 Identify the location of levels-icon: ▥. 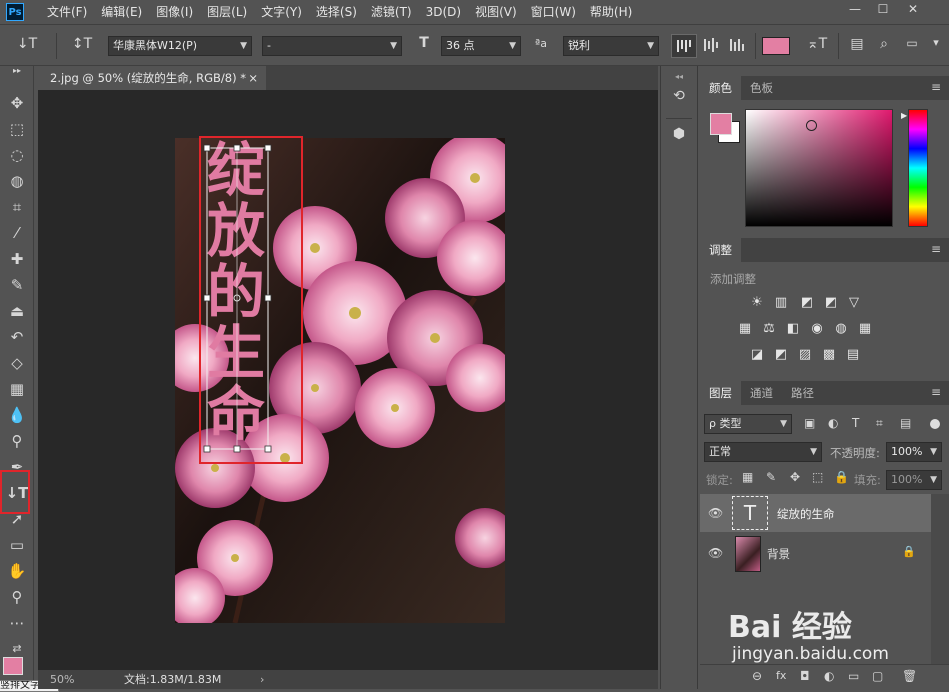
(781, 303).